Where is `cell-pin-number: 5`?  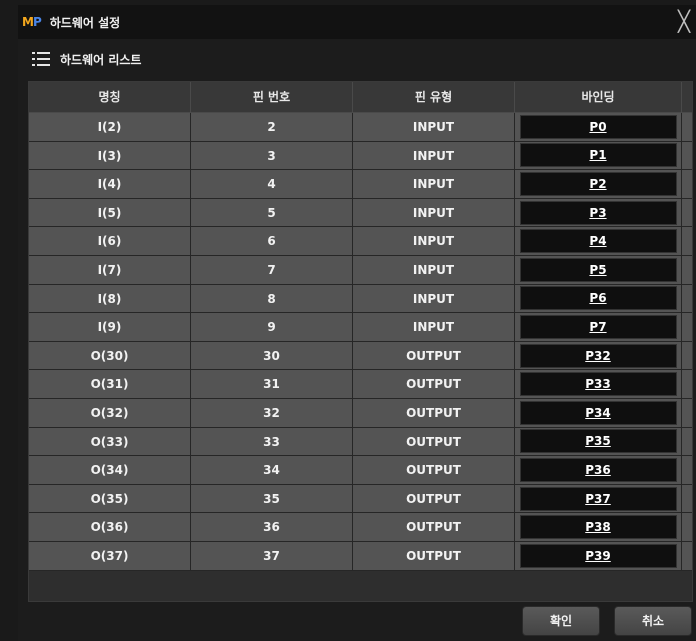
cell-pin-number: 5 is located at coordinates (272, 212).